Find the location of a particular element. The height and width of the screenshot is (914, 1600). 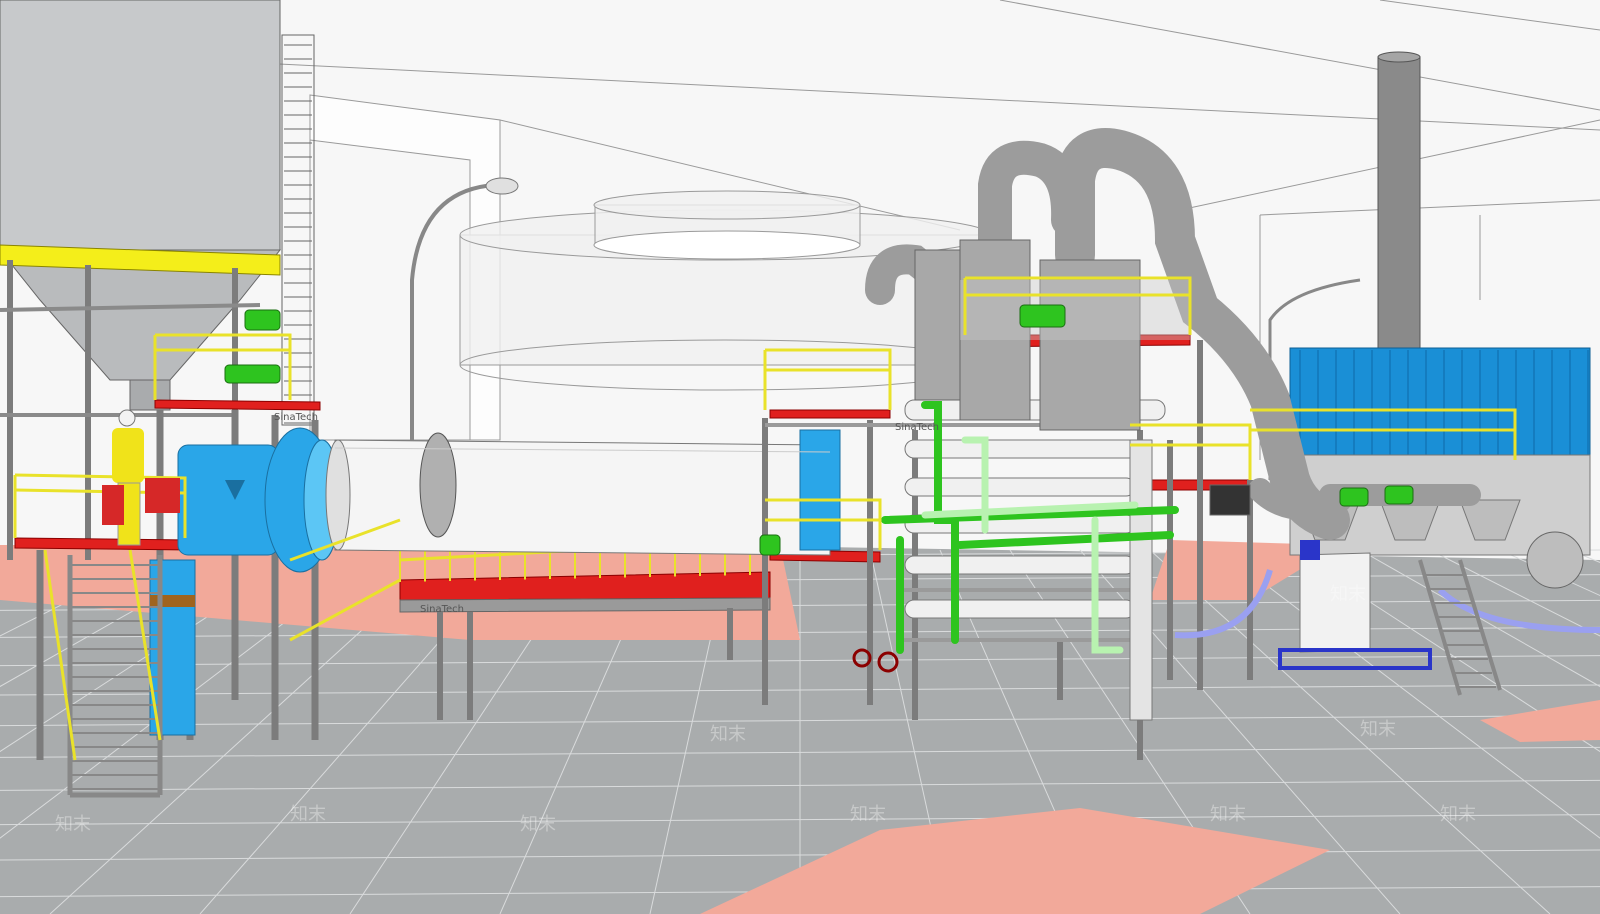

upper-platform is located at coordinates (1075, 310).